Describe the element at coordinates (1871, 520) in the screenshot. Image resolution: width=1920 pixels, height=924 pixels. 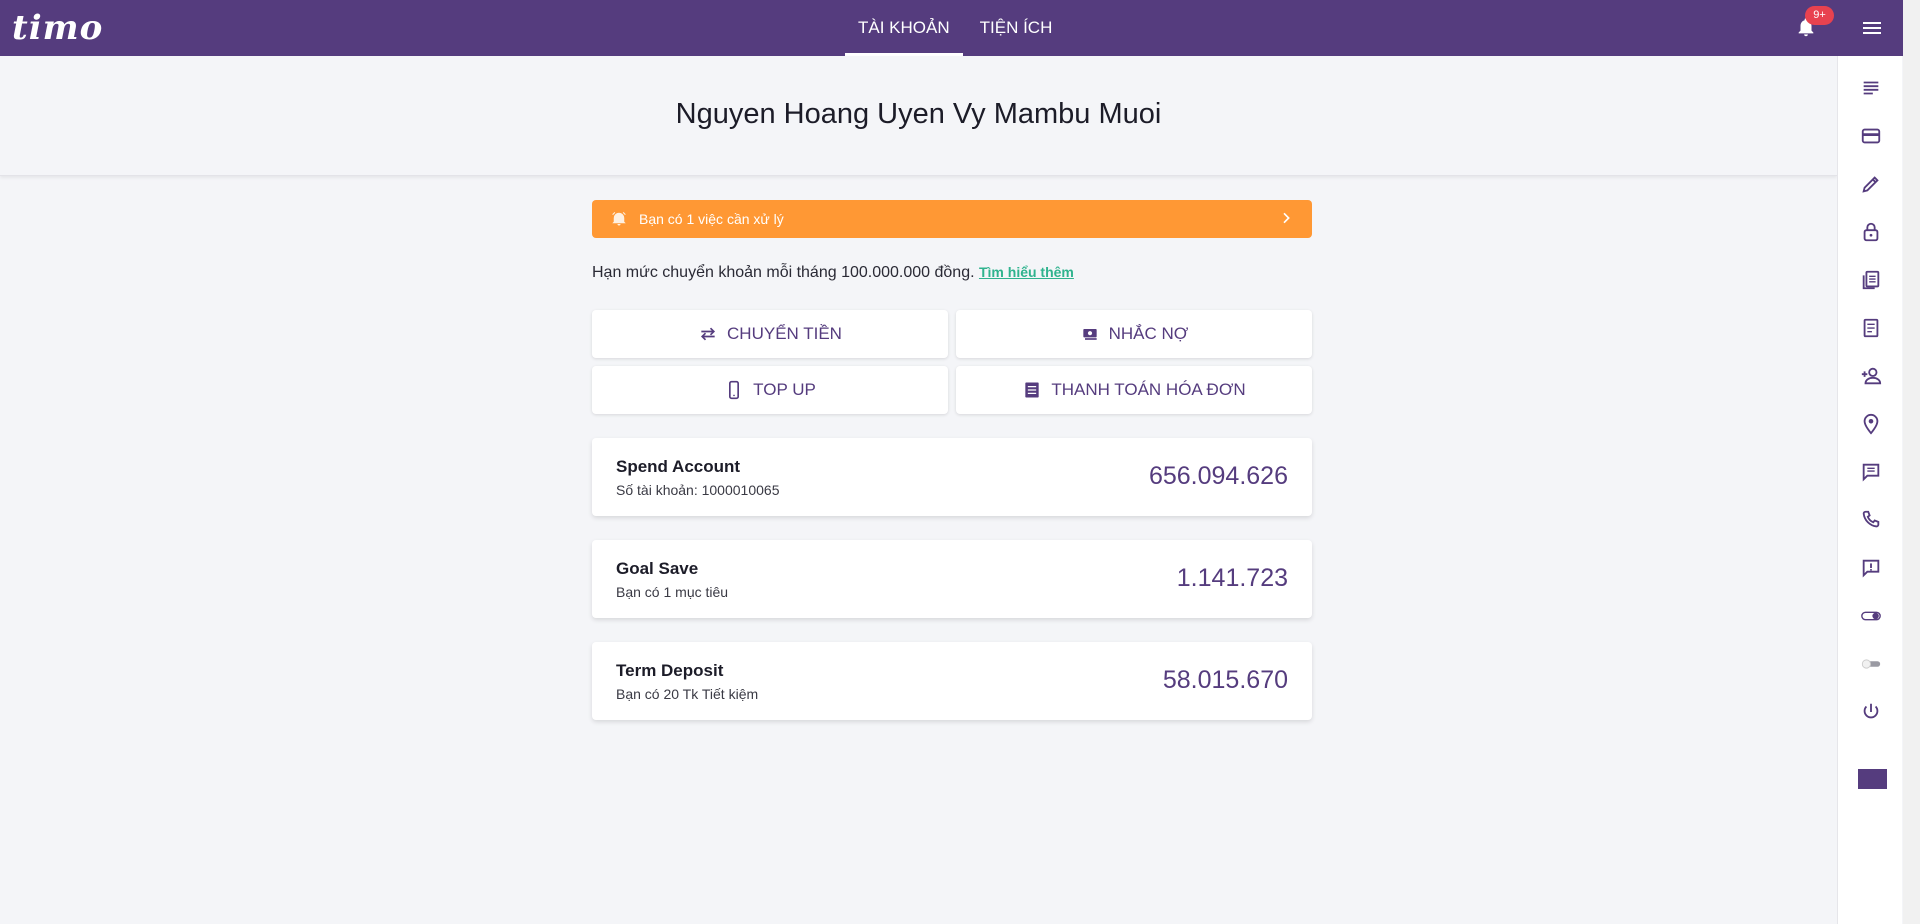
I see `phone-icon` at that location.